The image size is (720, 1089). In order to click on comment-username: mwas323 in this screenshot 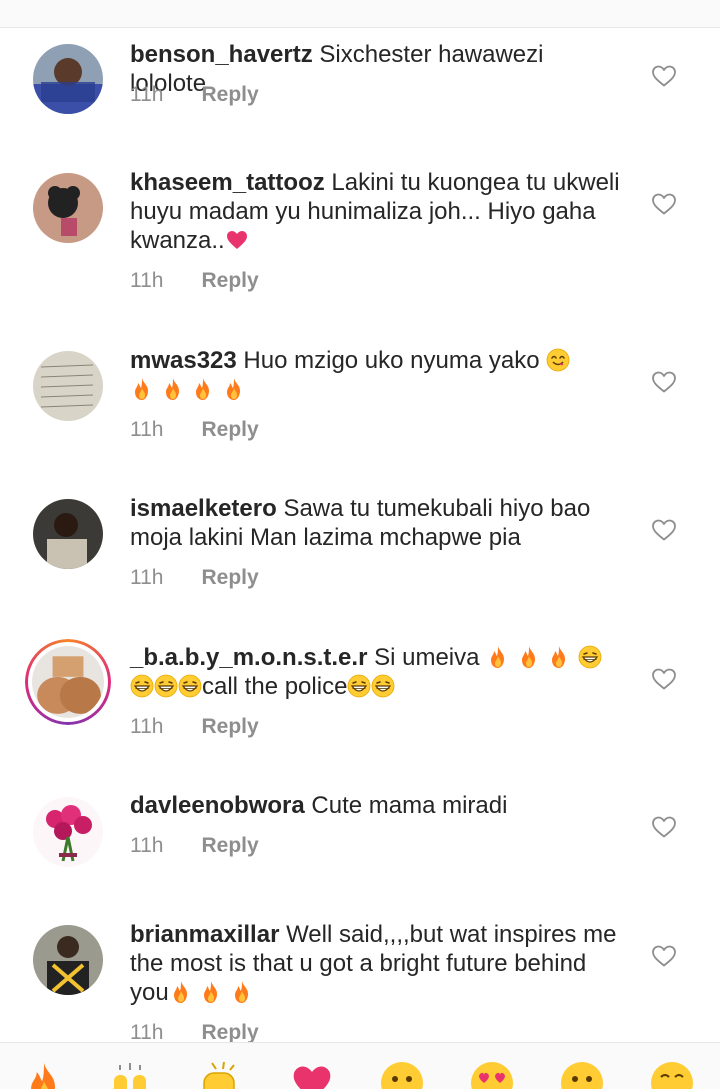, I will do `click(183, 360)`.